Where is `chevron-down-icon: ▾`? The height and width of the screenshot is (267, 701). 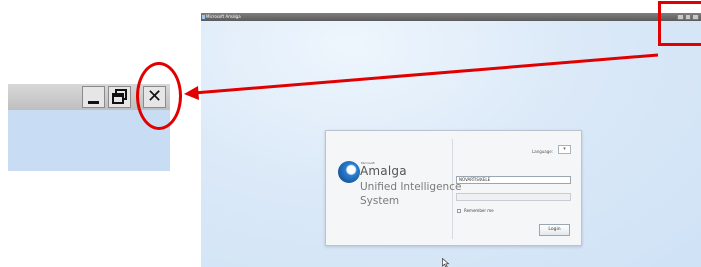 chevron-down-icon: ▾ is located at coordinates (564, 149).